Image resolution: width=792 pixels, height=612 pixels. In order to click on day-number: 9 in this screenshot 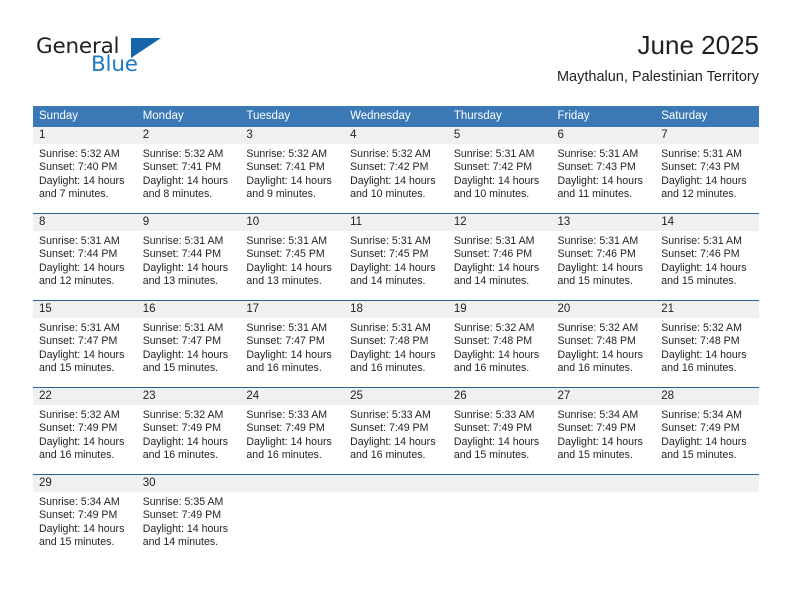, I will do `click(188, 222)`.